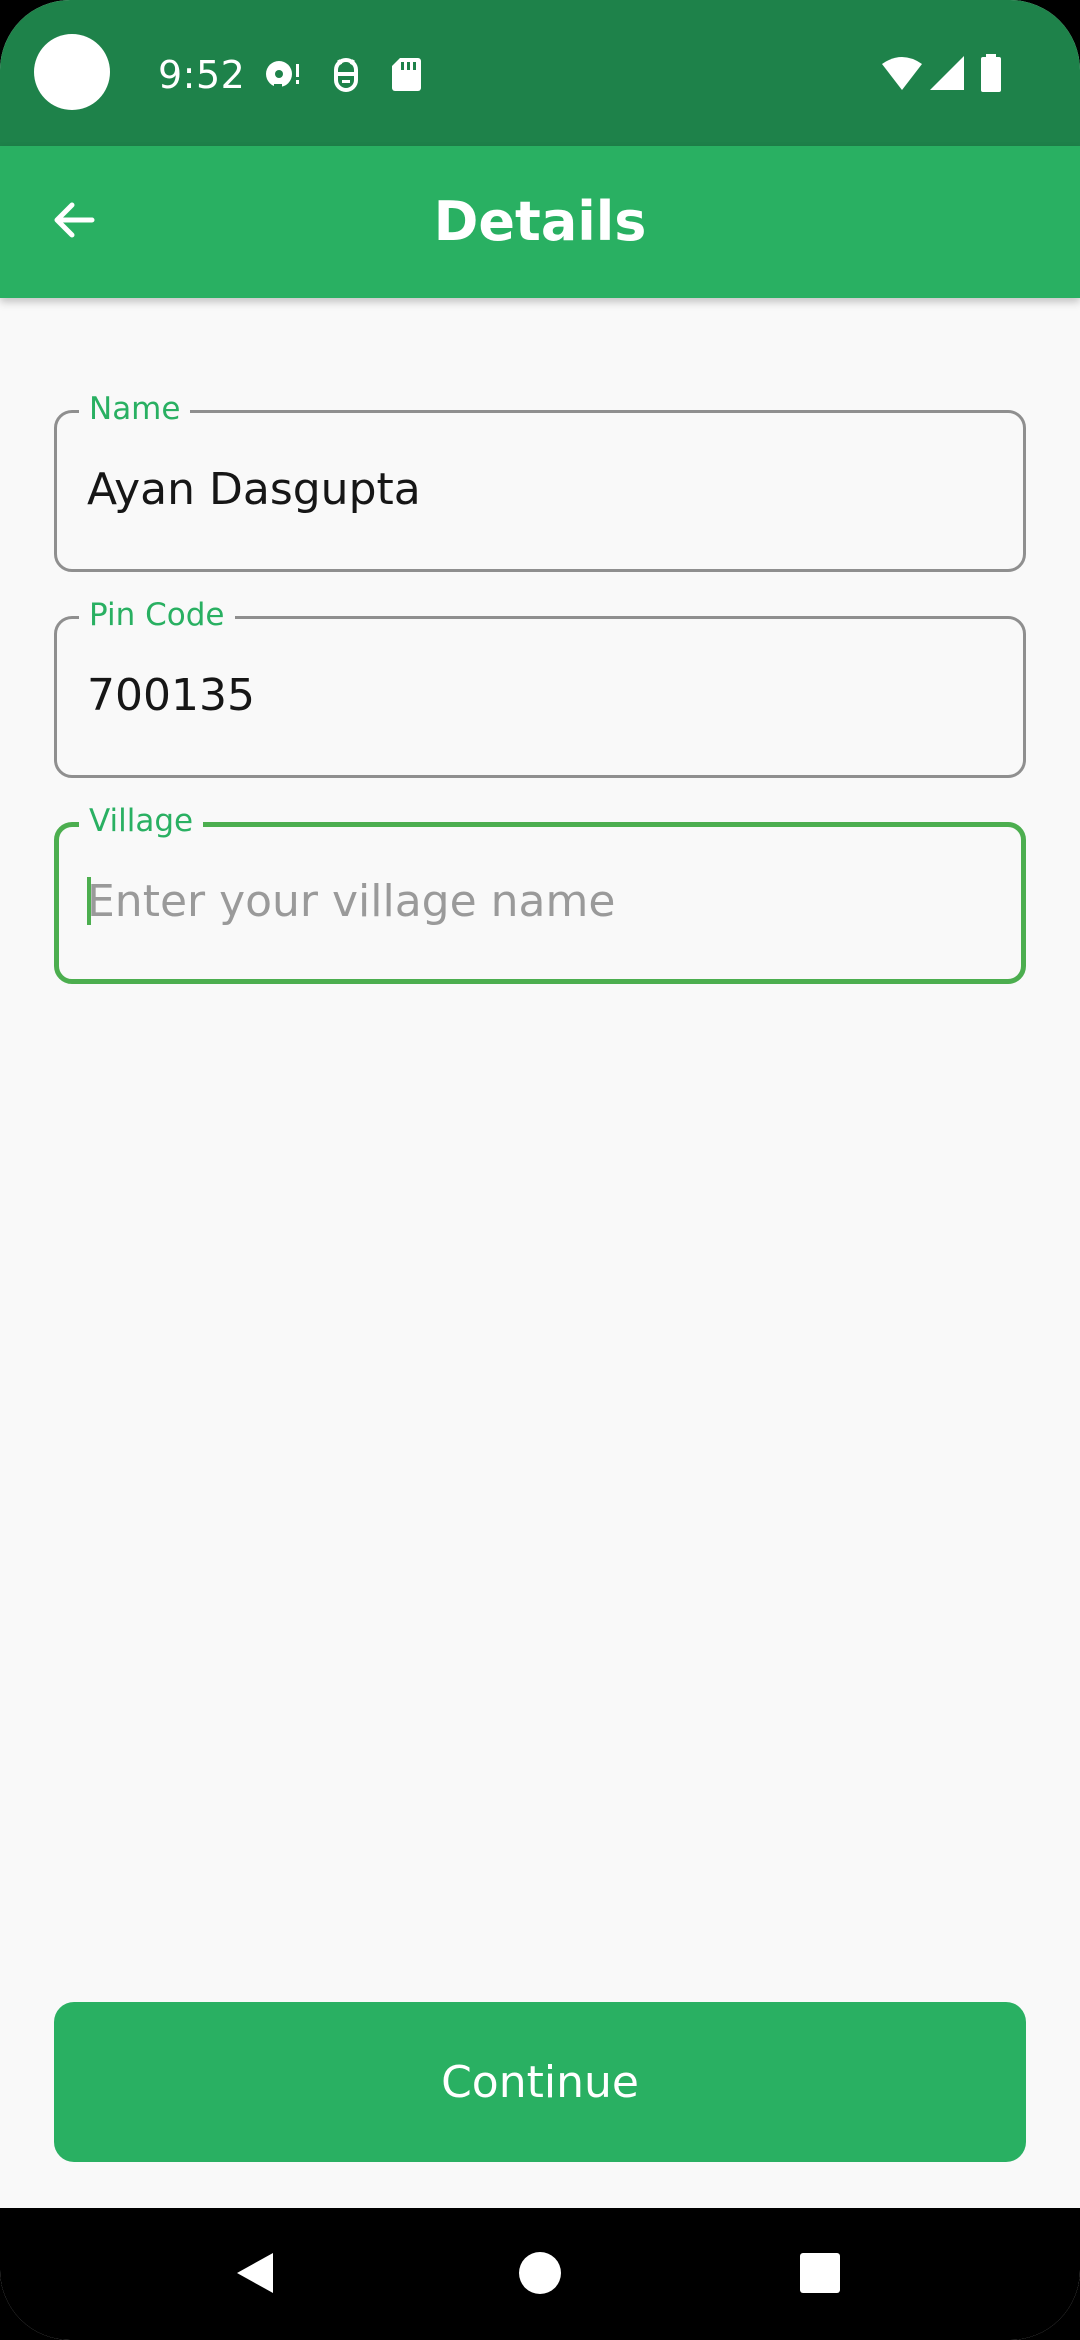 Image resolution: width=1080 pixels, height=2340 pixels. I want to click on pin-code-field-label: Pin Code, so click(157, 615).